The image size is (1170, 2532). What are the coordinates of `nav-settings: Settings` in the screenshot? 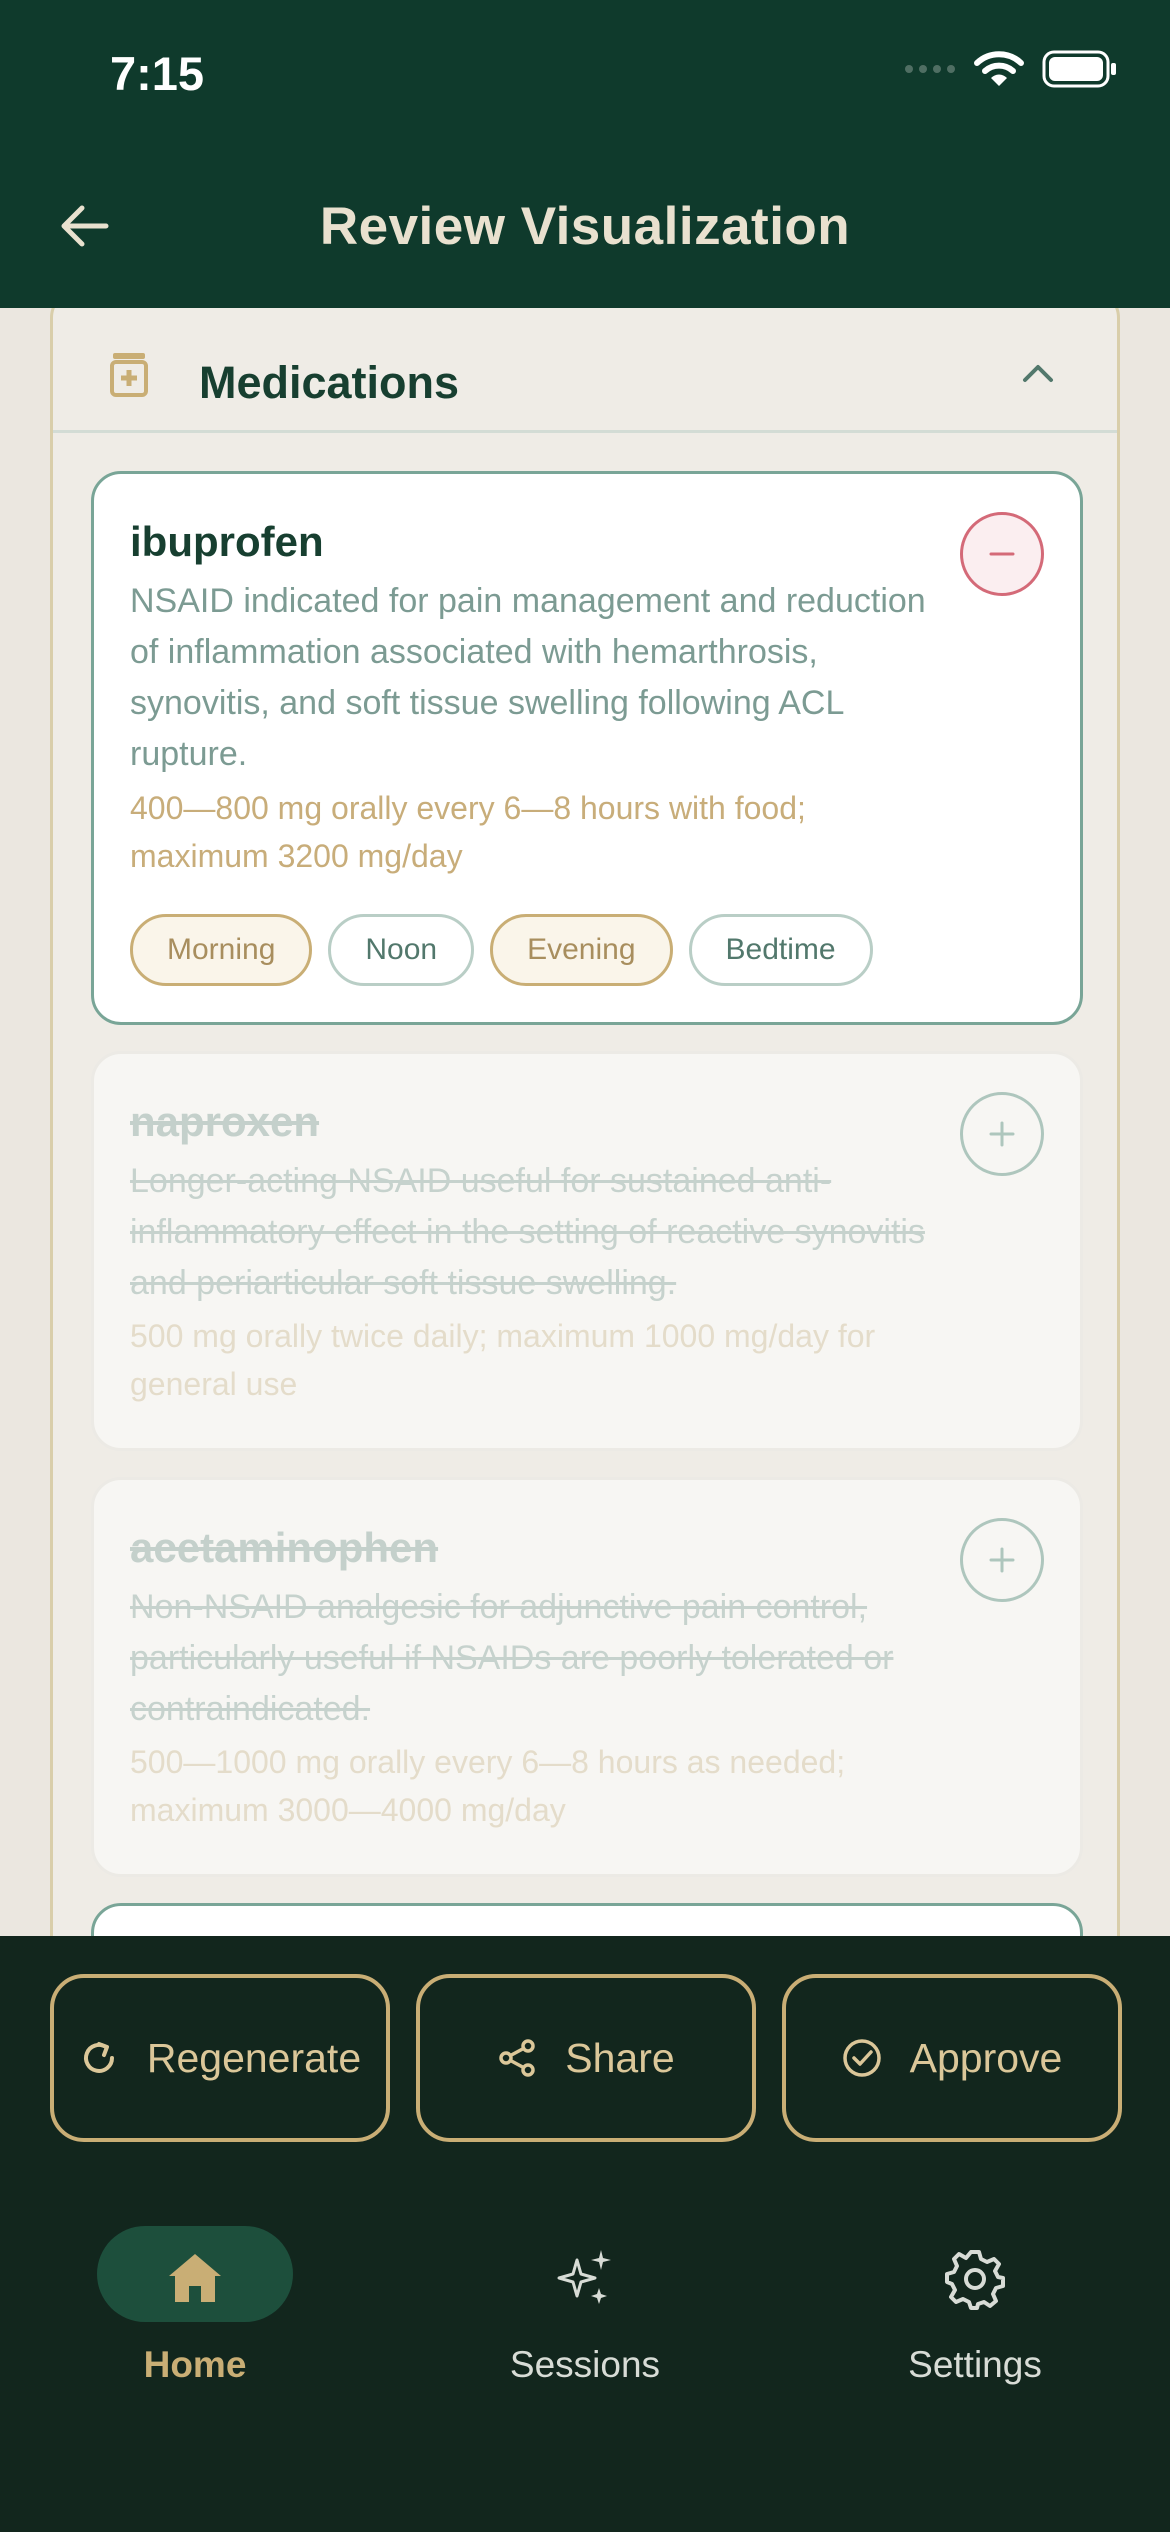 It's located at (975, 2311).